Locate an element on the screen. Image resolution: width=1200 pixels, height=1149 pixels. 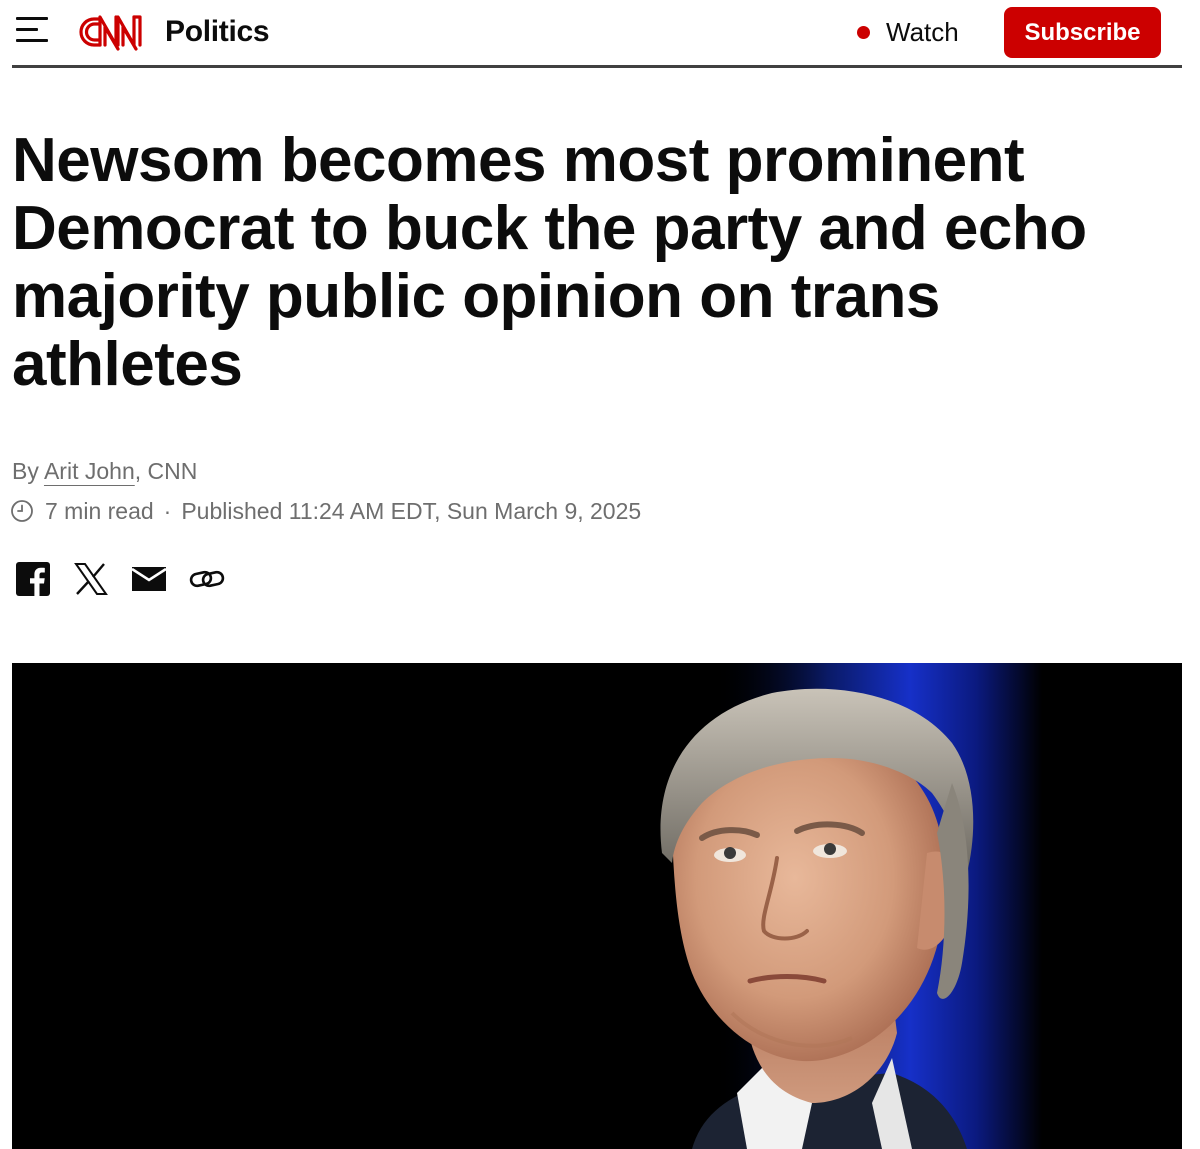
watch-link: Watch is located at coordinates (908, 32).